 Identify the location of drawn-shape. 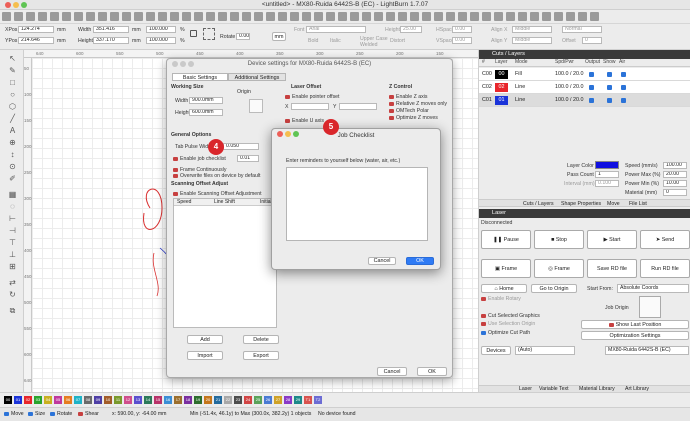
(155, 274).